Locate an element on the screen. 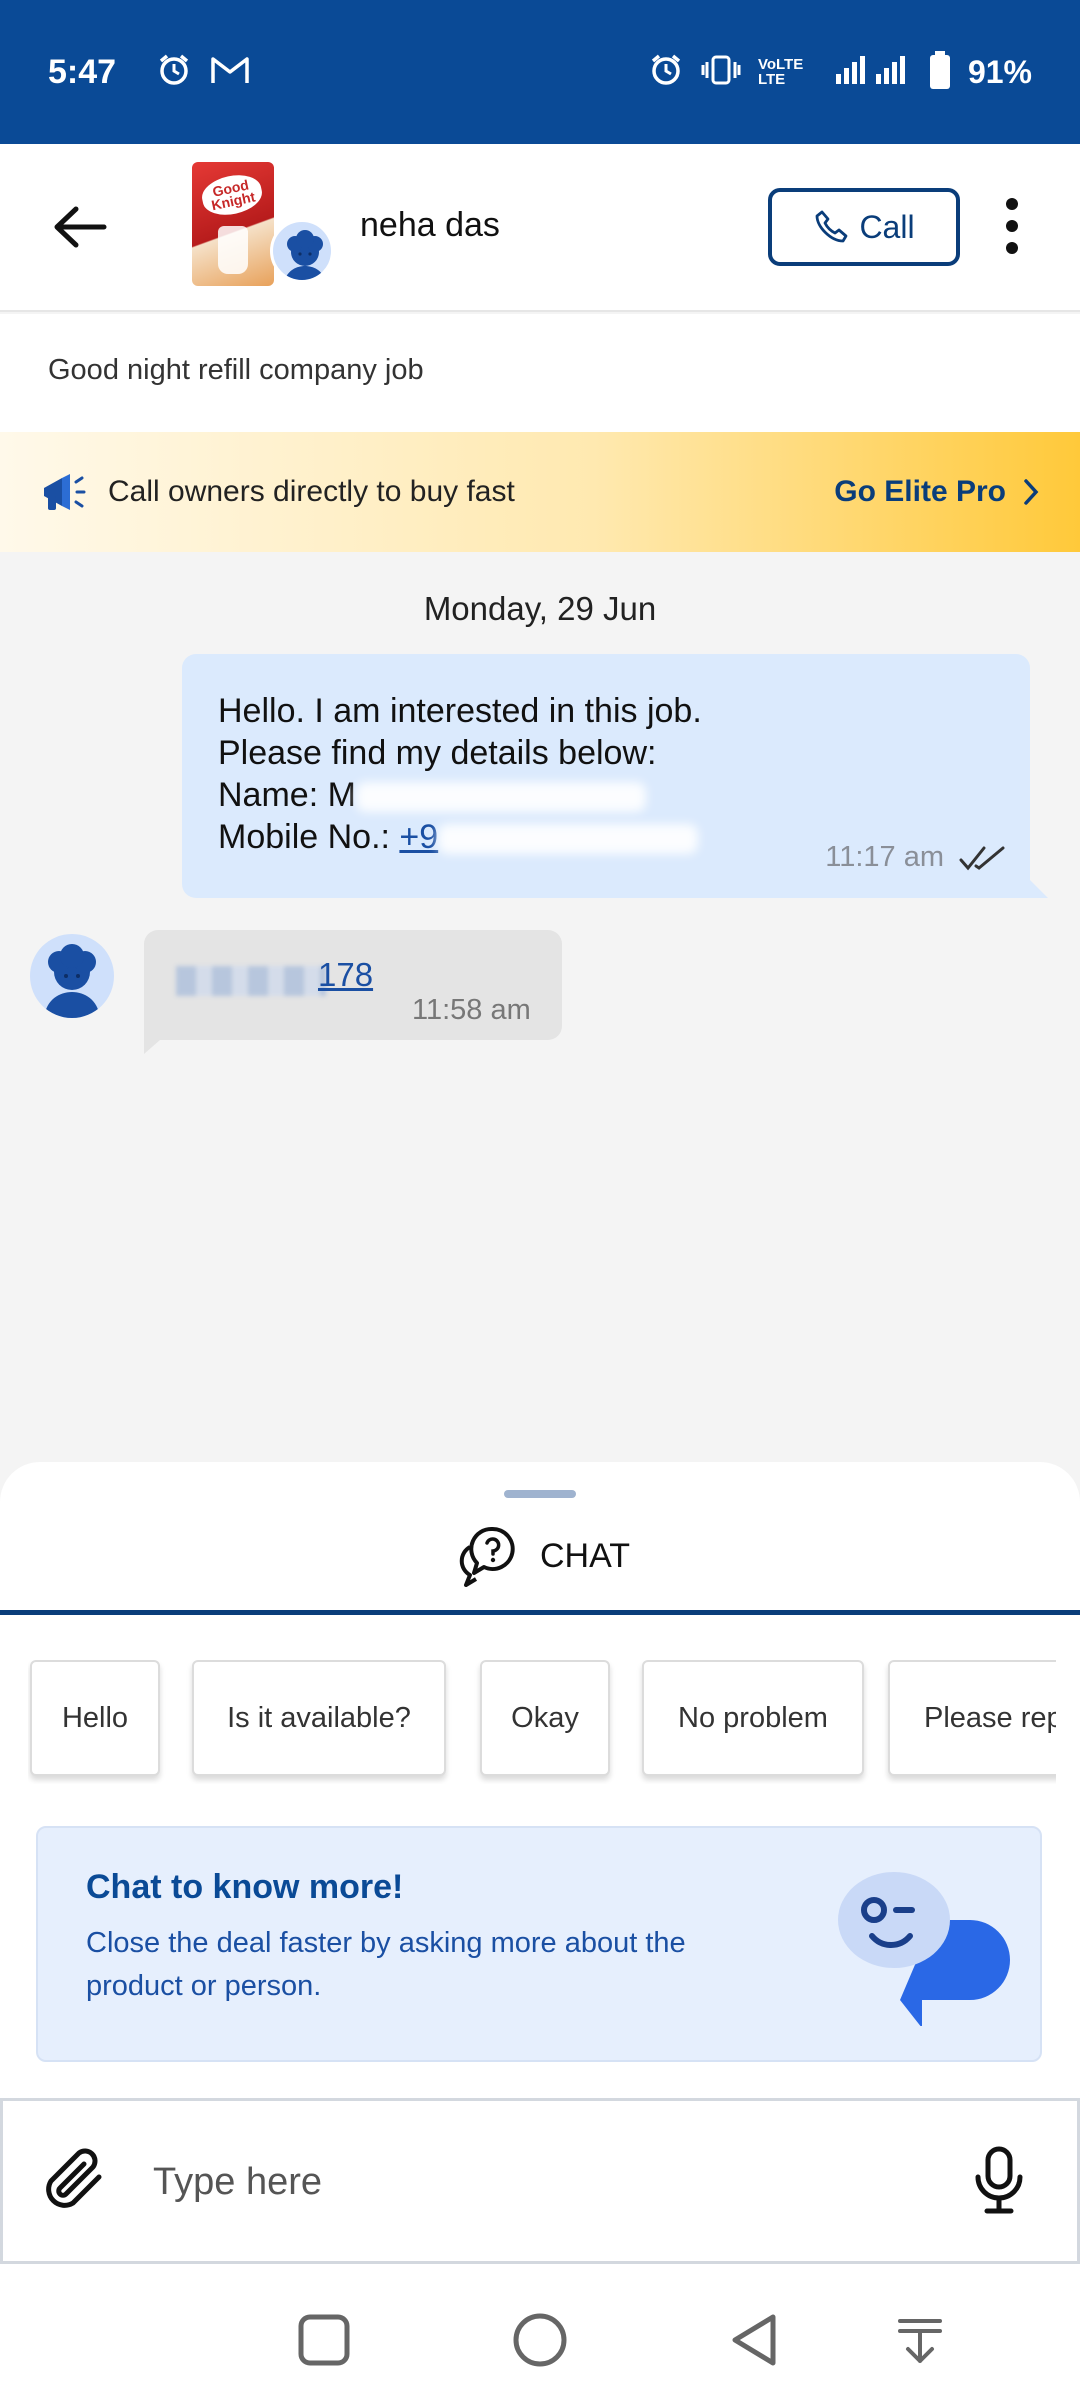  message-line: Name: M is located at coordinates (606, 795).